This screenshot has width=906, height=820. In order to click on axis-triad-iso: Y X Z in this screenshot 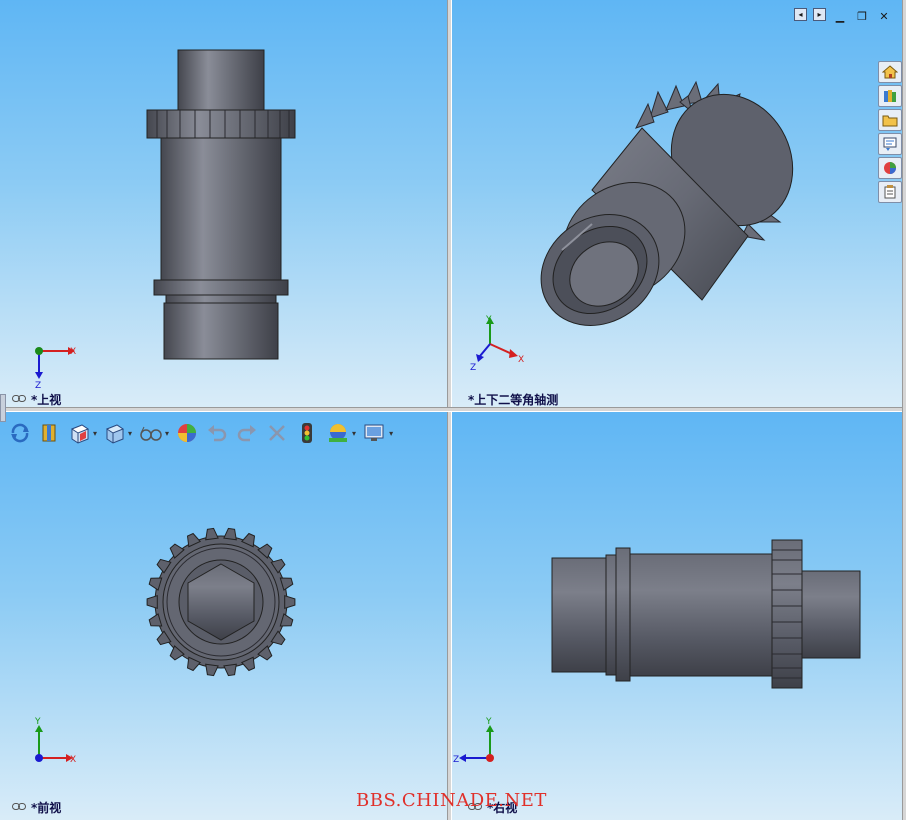, I will do `click(497, 344)`.